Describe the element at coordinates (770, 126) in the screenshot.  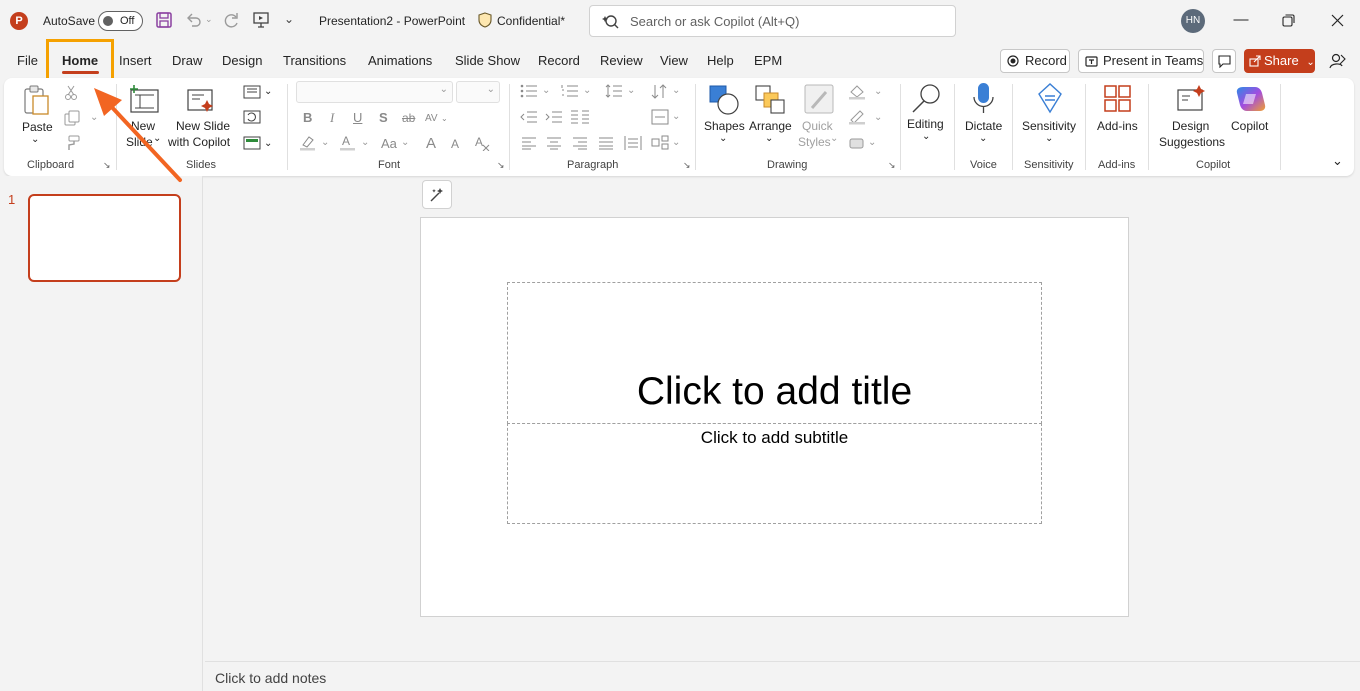
I see `arrange-label: Arrange` at that location.